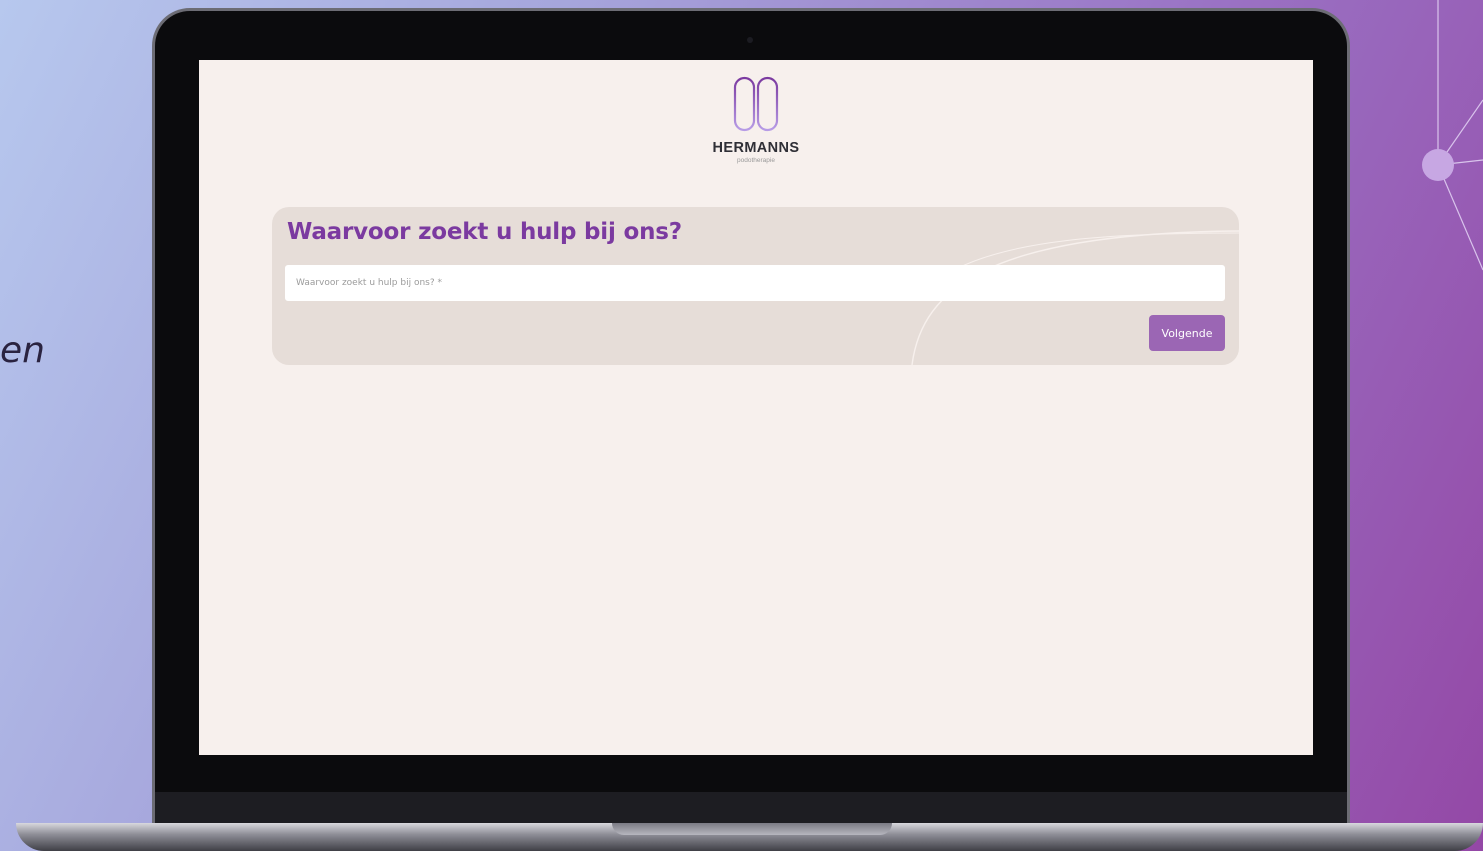  I want to click on question-card: Waarvoor zoekt u hulp bij ons? Volgende, so click(755, 286).